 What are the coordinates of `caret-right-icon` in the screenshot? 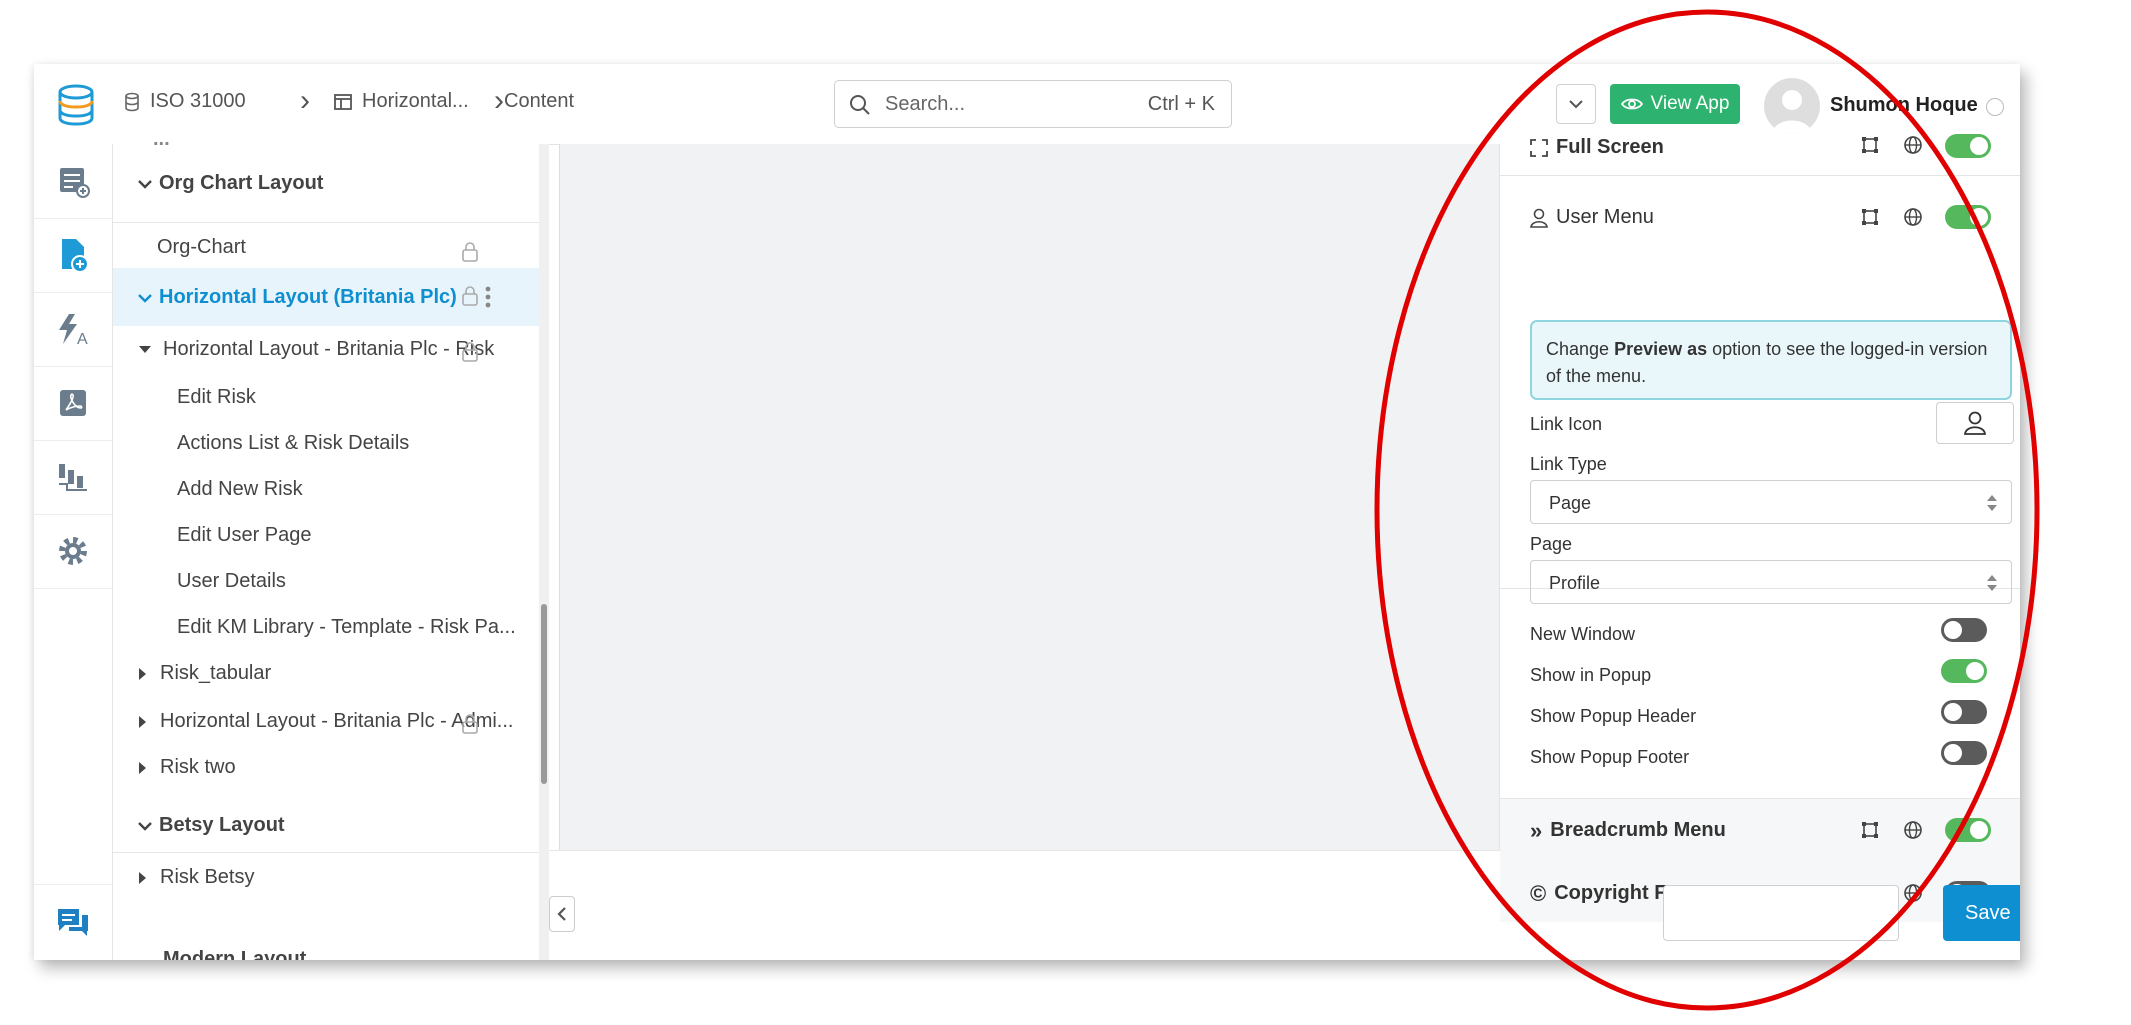 It's located at (142, 767).